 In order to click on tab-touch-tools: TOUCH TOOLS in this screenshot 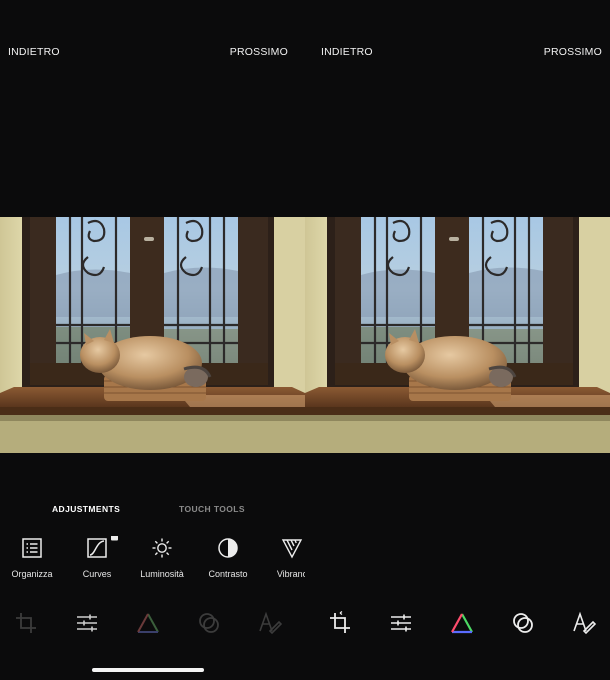, I will do `click(212, 509)`.